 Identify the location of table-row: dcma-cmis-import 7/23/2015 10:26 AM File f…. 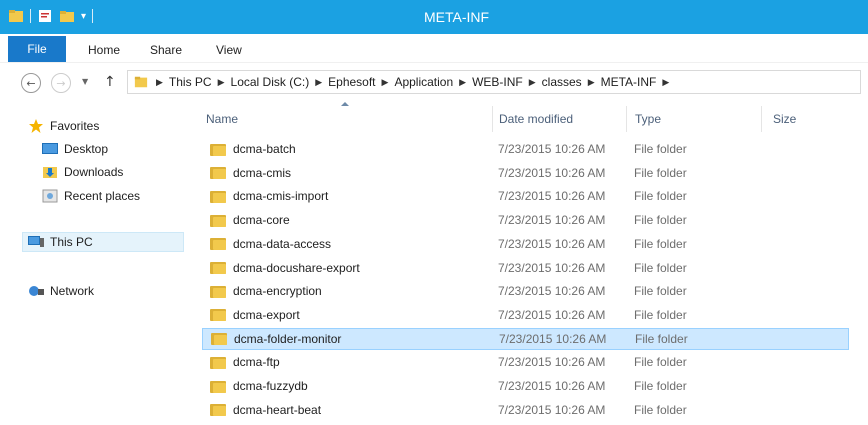
(525, 196).